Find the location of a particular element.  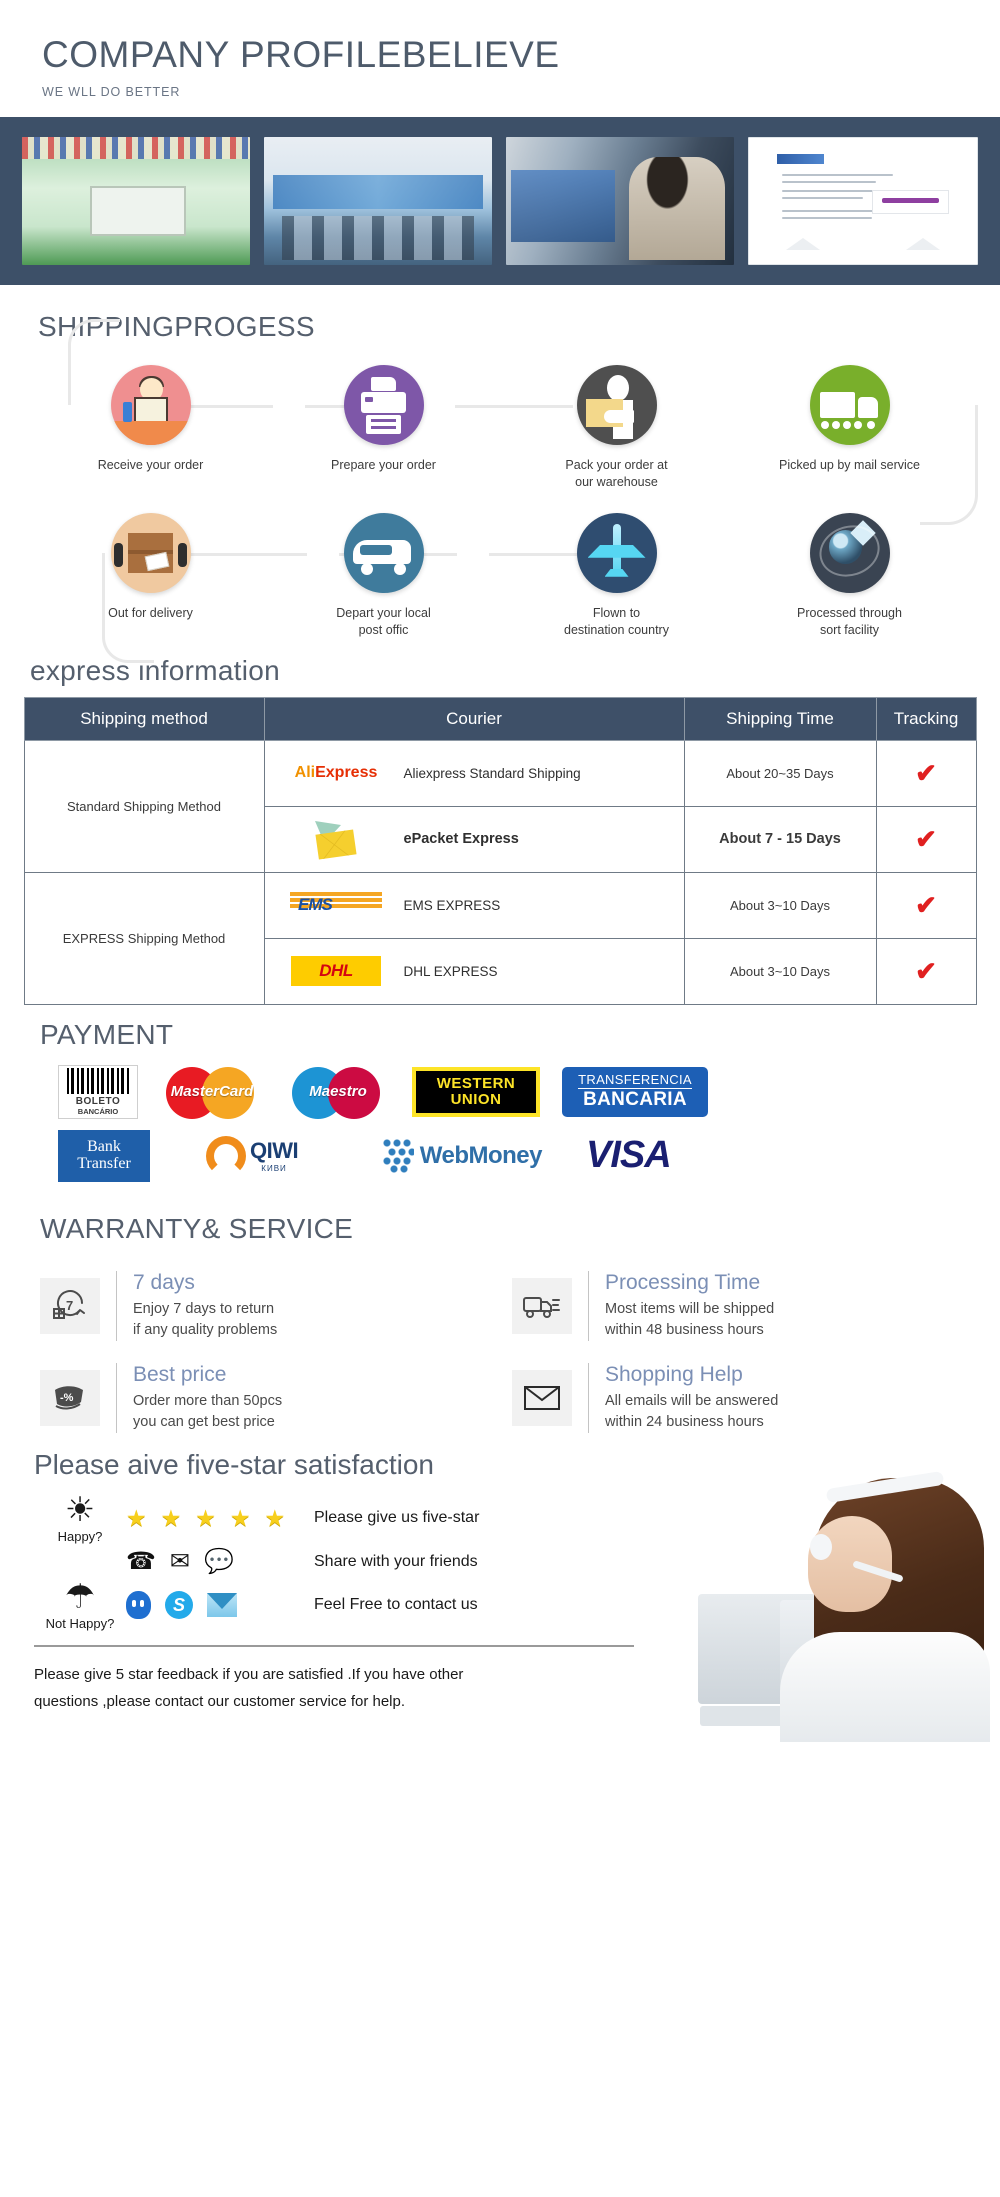

cardboard-box-icon is located at coordinates (150, 552).